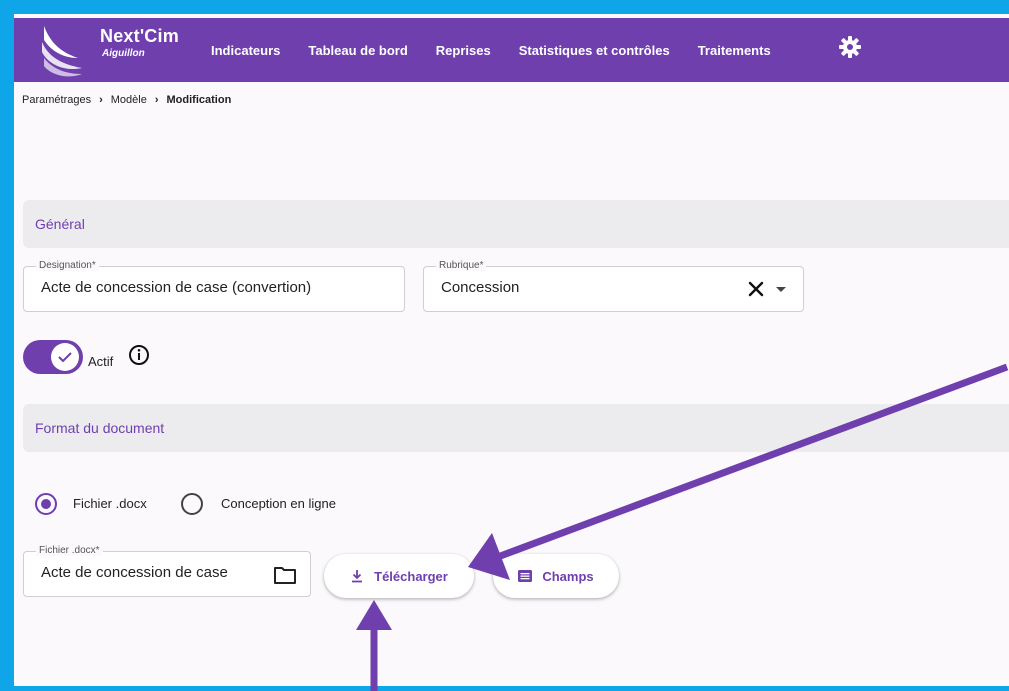 The image size is (1009, 691). Describe the element at coordinates (129, 100) in the screenshot. I see `breadcrumb-modele: Modèle` at that location.